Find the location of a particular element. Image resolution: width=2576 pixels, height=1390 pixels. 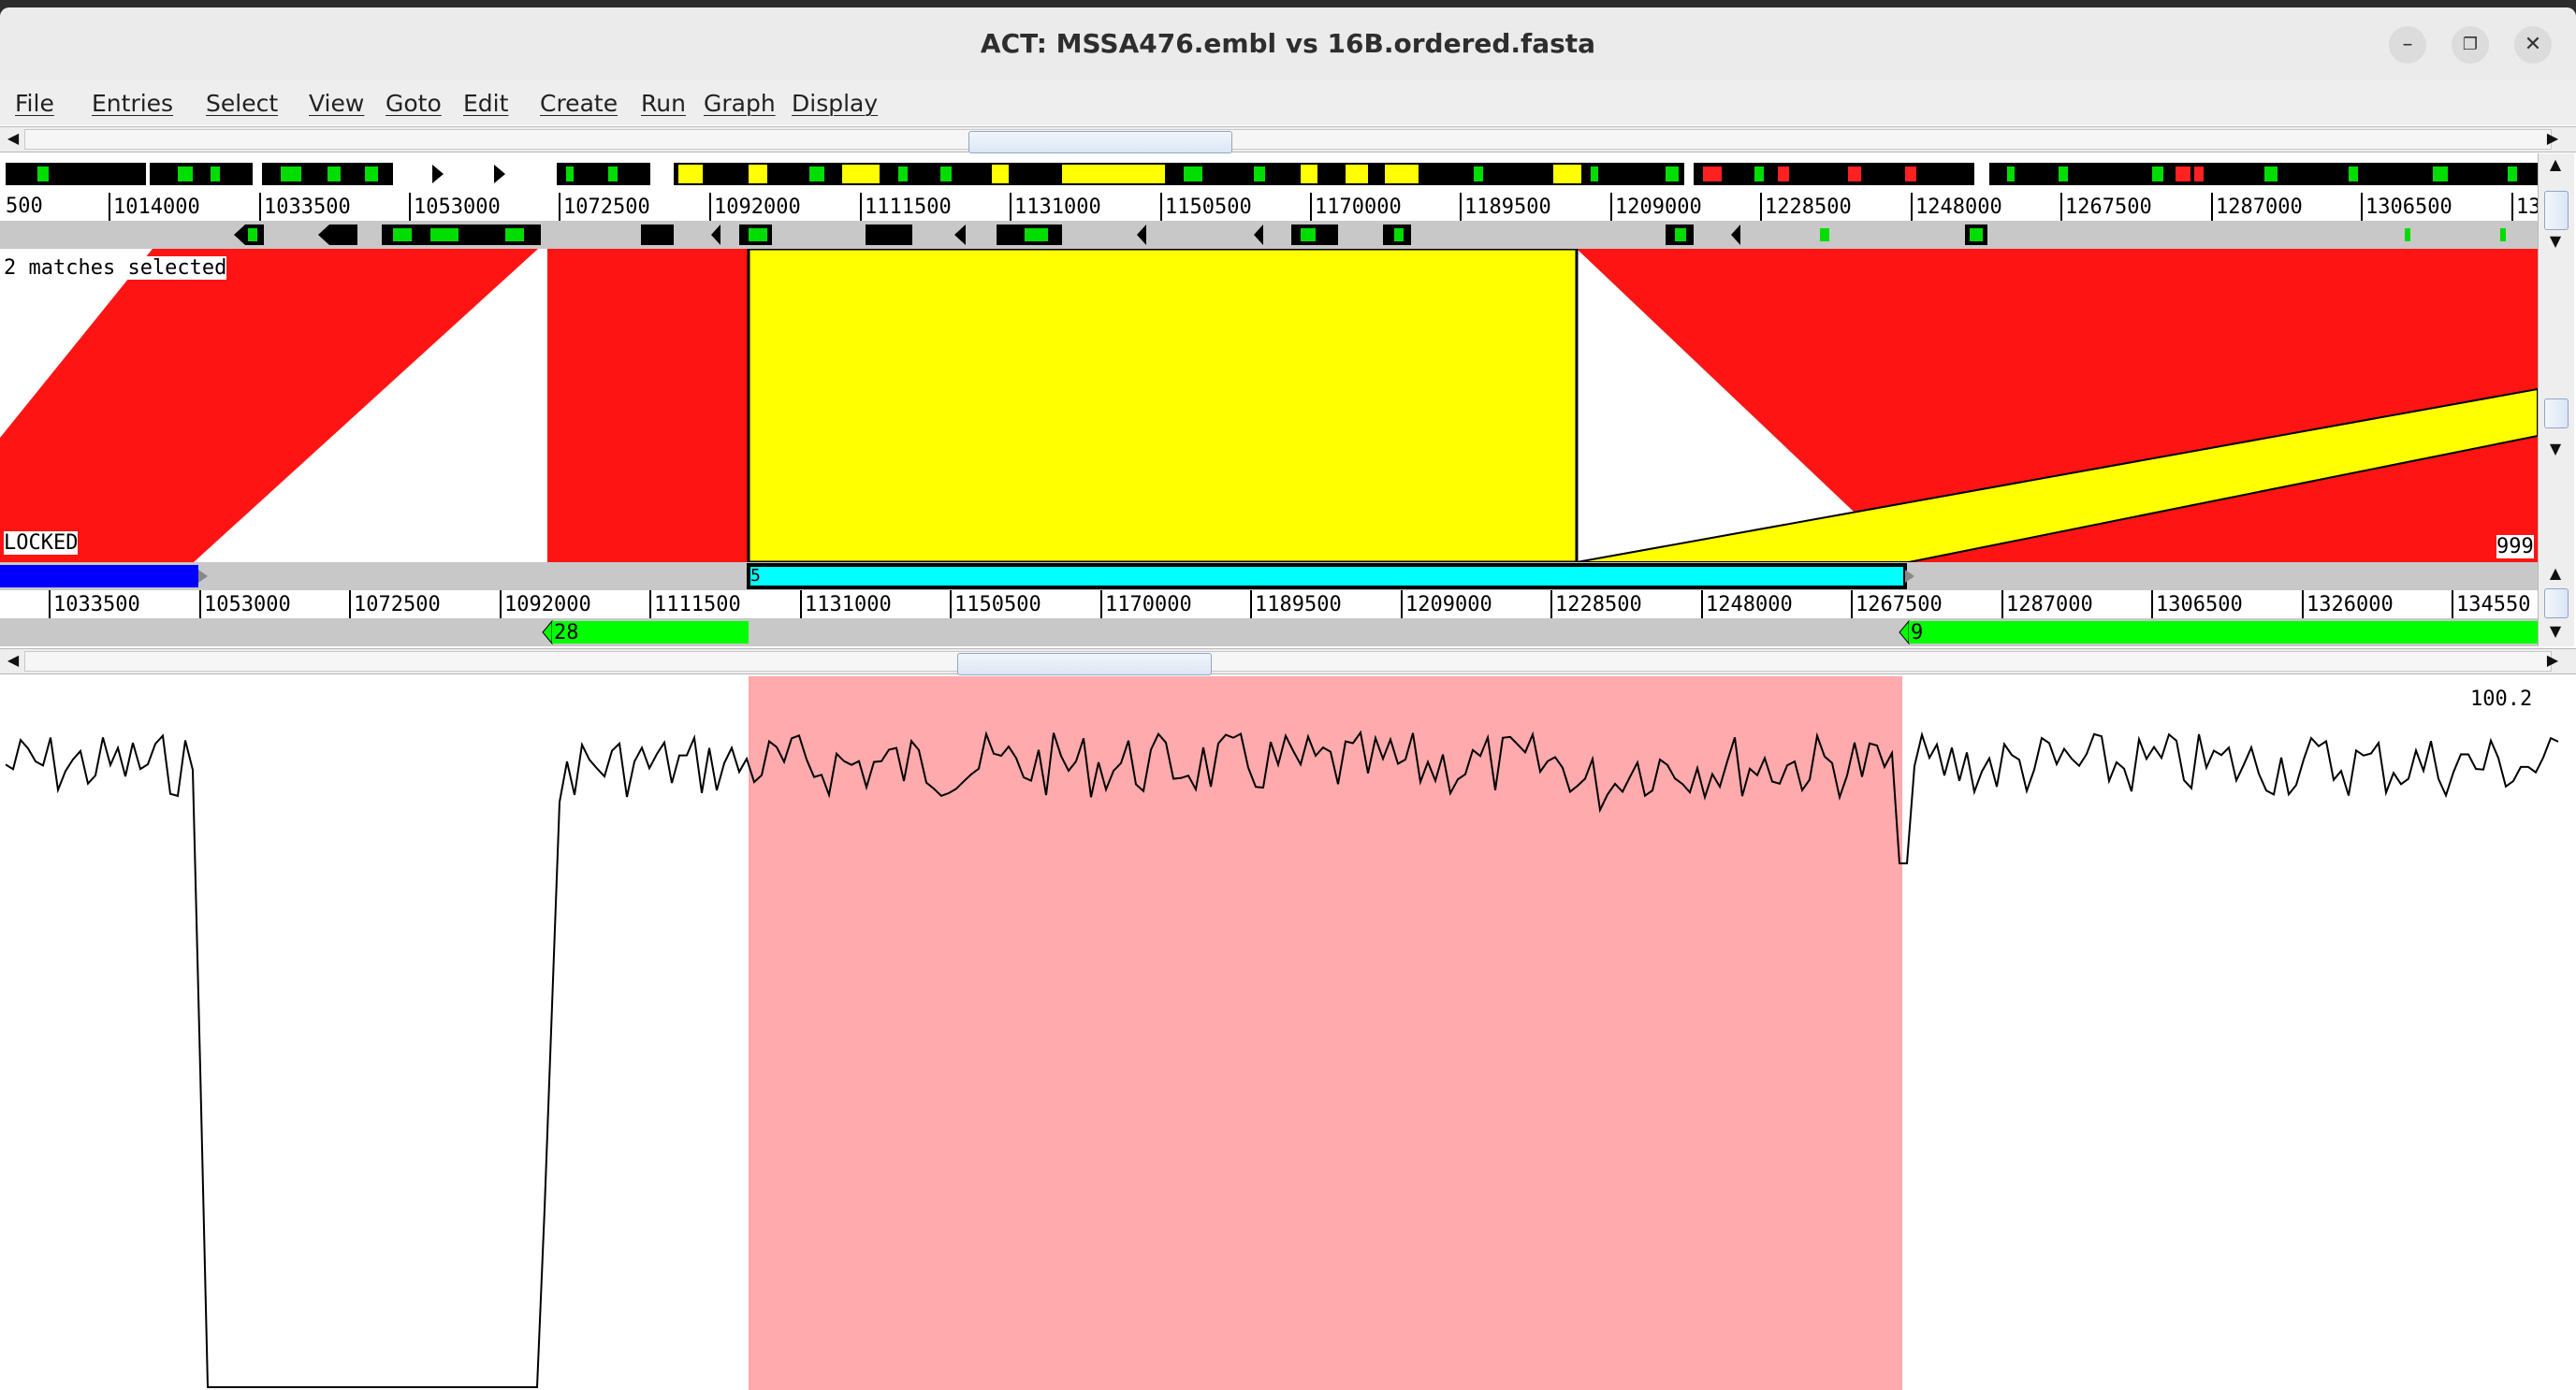

menu-entries: Entries is located at coordinates (132, 103).